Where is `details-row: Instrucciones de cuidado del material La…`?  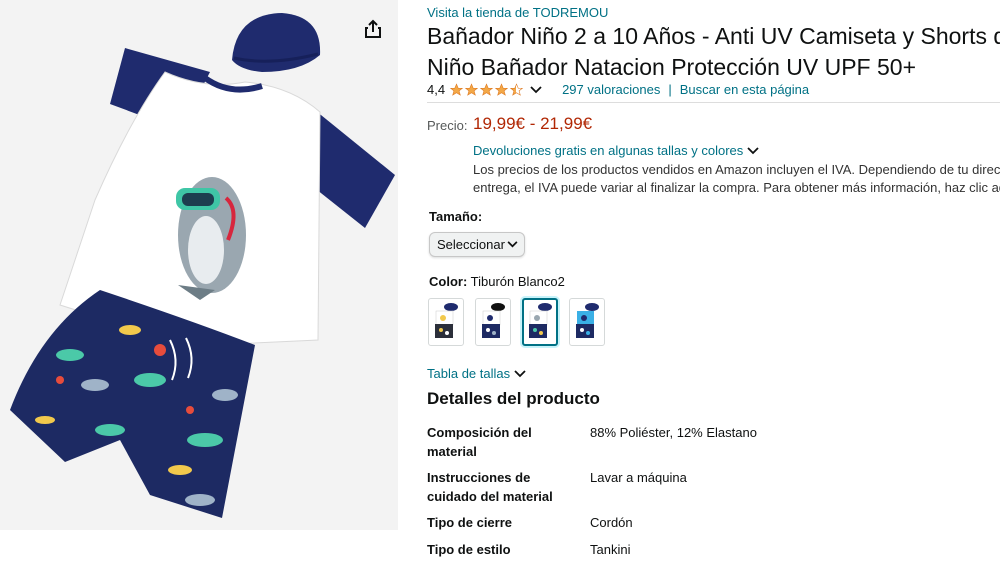 details-row: Instrucciones de cuidado del material La… is located at coordinates (713, 490).